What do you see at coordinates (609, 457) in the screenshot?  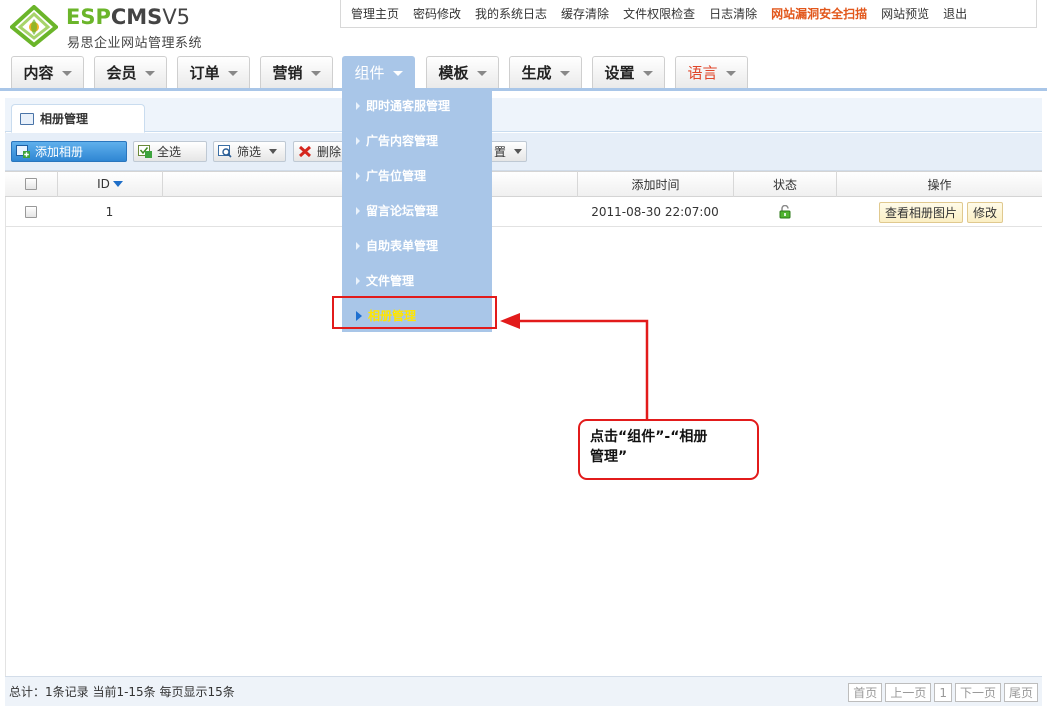 I see `callout-line-2: 管理”` at bounding box center [609, 457].